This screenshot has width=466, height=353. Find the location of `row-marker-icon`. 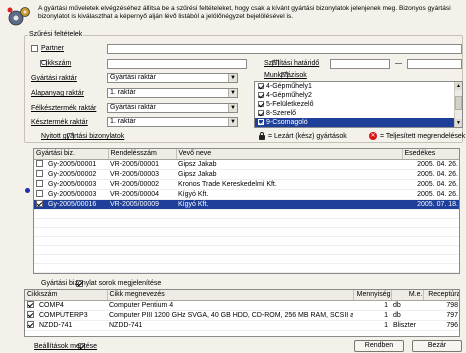

row-marker-icon is located at coordinates (27, 190).